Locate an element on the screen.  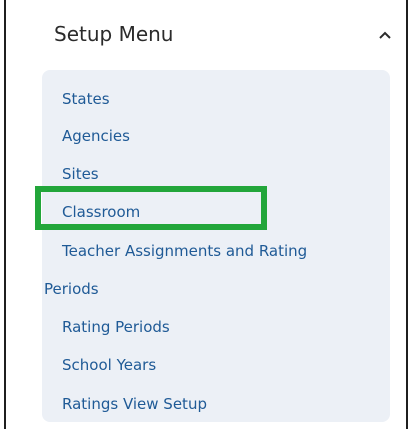
chevron-up-icon is located at coordinates (385, 35).